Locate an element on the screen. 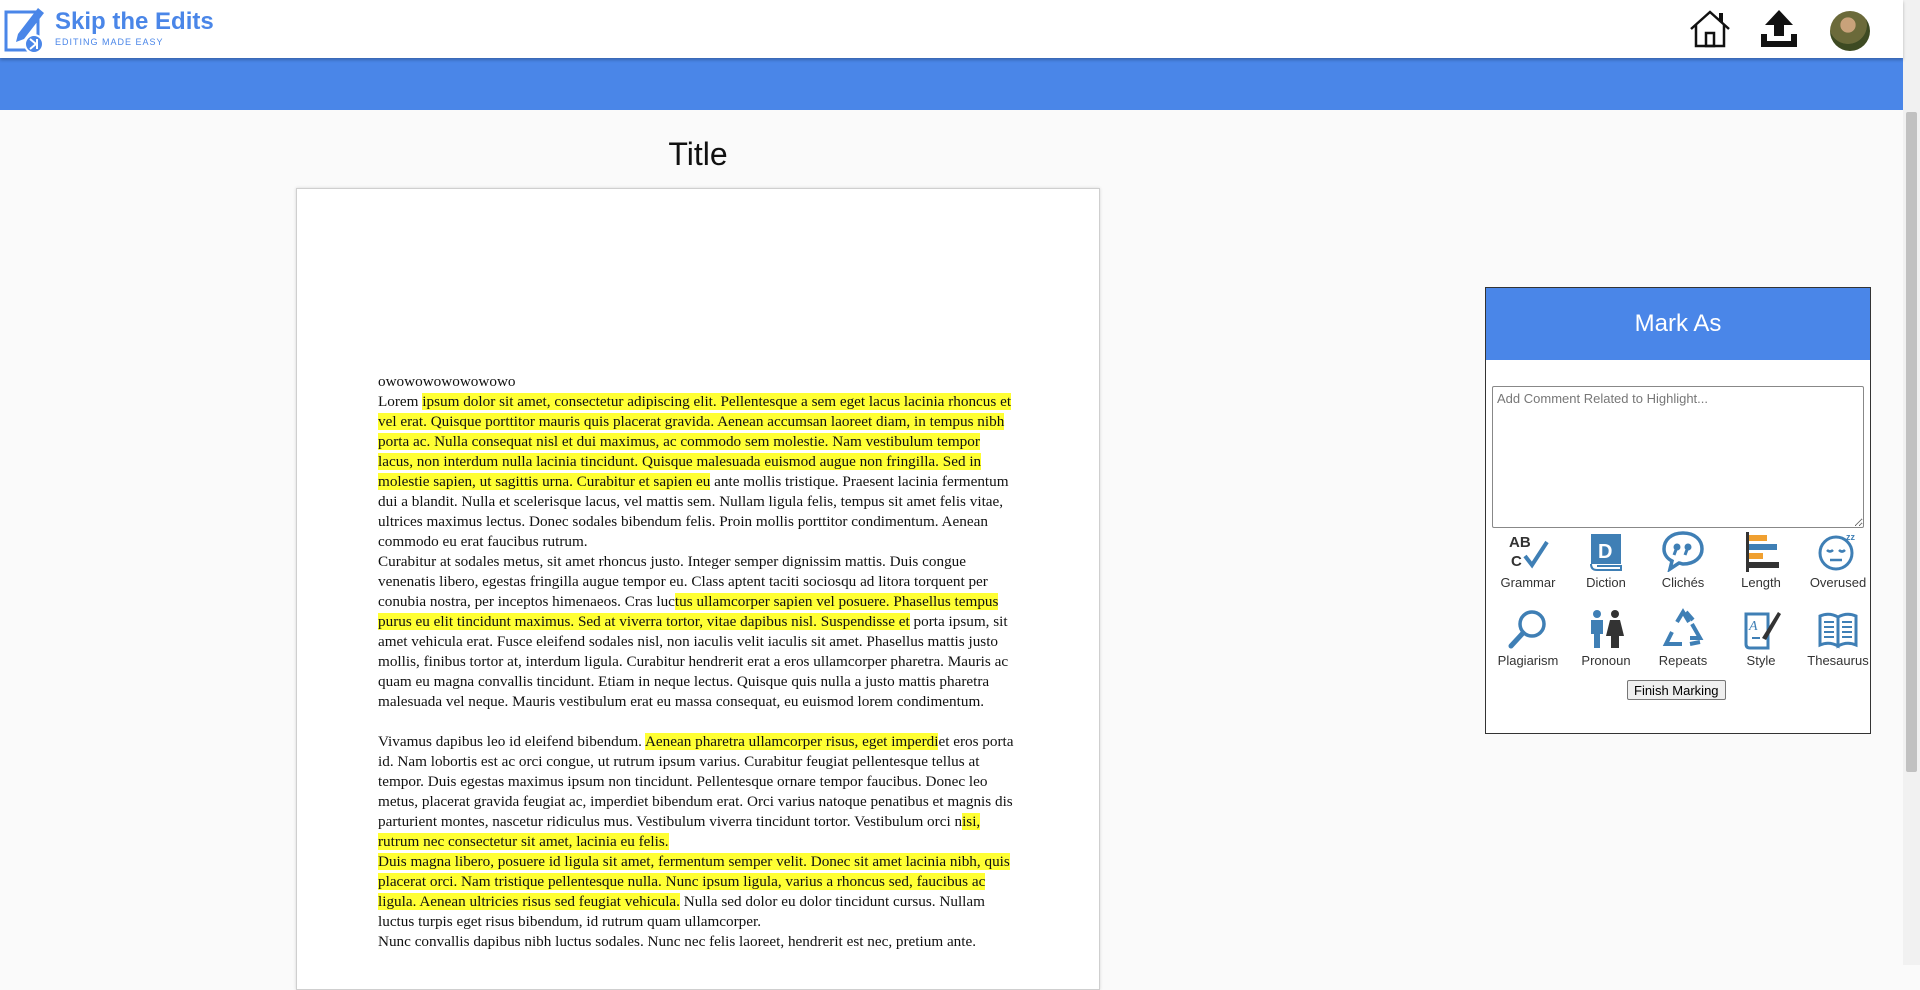 The width and height of the screenshot is (1920, 990). mark-as-title: Mark As is located at coordinates (1678, 324).